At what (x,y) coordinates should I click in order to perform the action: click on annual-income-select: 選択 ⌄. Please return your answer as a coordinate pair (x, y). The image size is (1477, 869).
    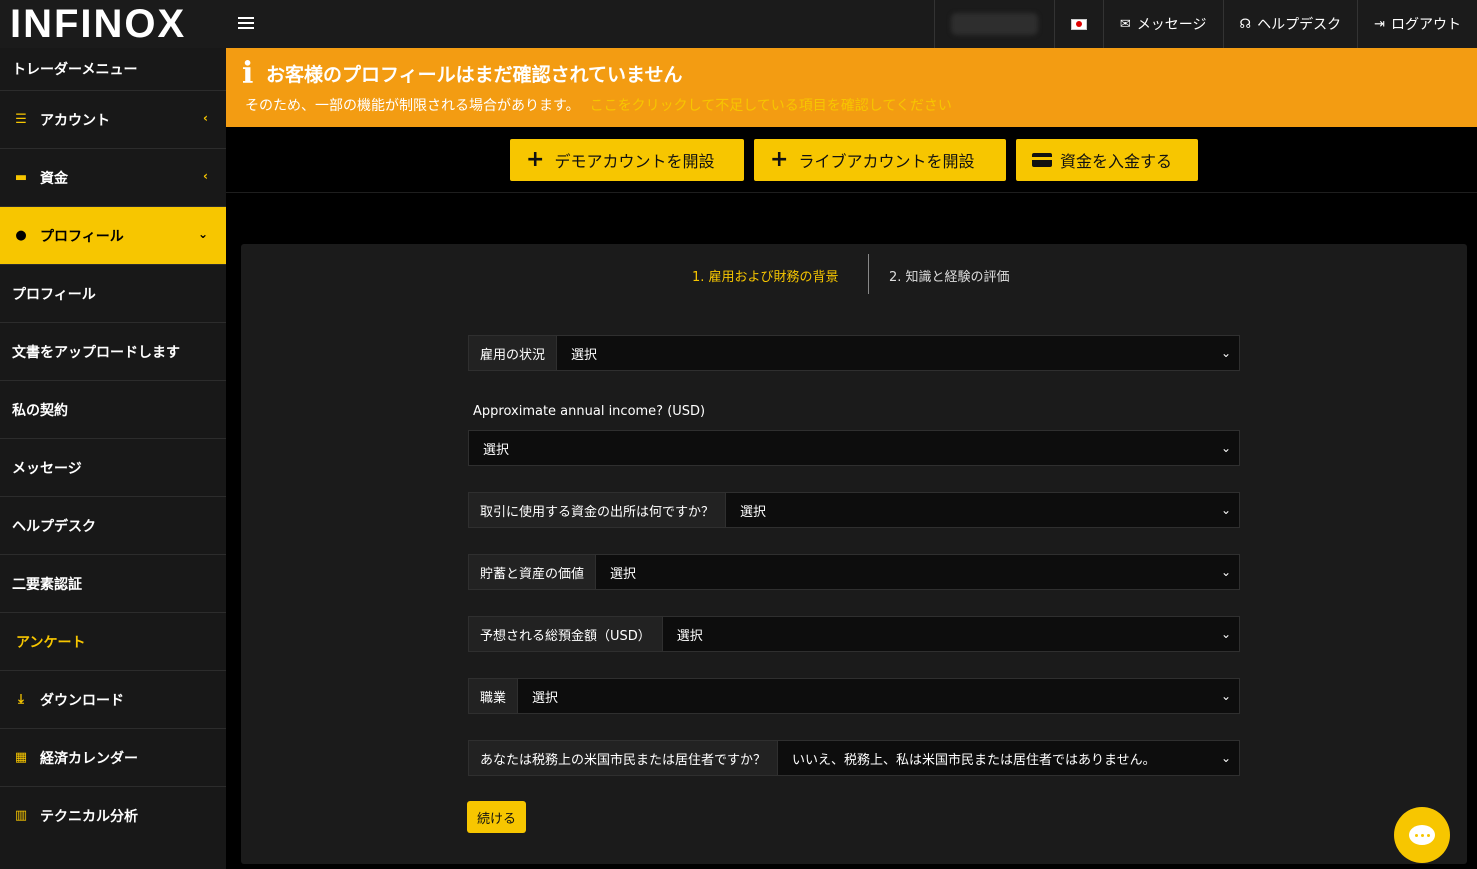
    Looking at the image, I should click on (854, 448).